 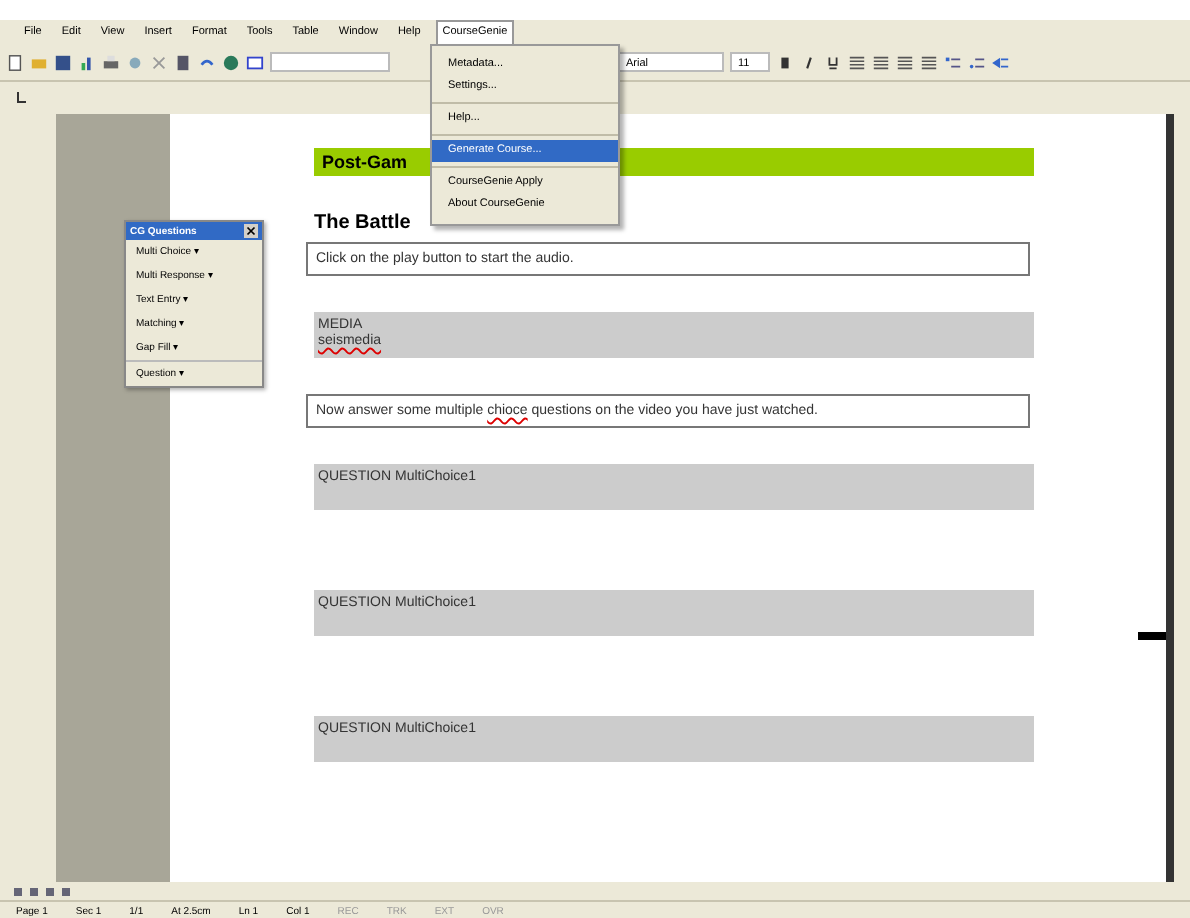 What do you see at coordinates (330, 62) in the screenshot?
I see `style-field` at bounding box center [330, 62].